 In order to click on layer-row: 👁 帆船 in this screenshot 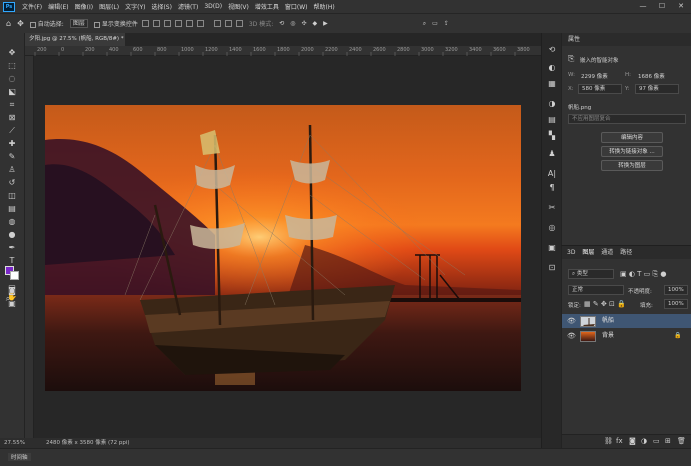, I will do `click(626, 321)`.